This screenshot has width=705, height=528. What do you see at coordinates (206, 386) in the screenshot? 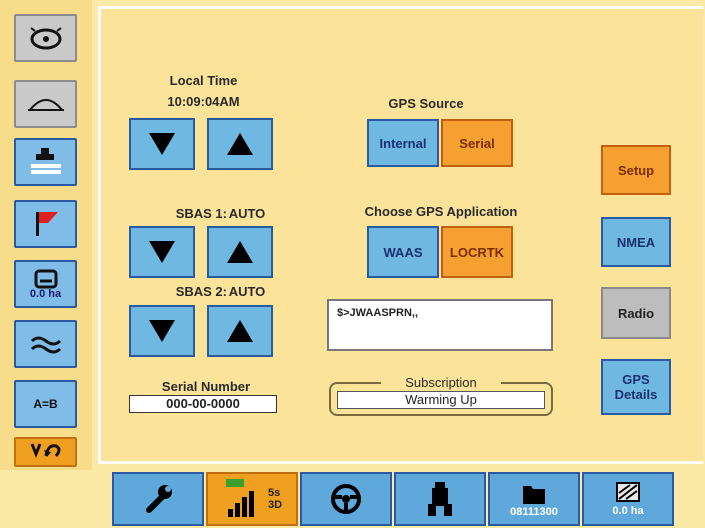
I see `serial-number-label: Serial Number` at bounding box center [206, 386].